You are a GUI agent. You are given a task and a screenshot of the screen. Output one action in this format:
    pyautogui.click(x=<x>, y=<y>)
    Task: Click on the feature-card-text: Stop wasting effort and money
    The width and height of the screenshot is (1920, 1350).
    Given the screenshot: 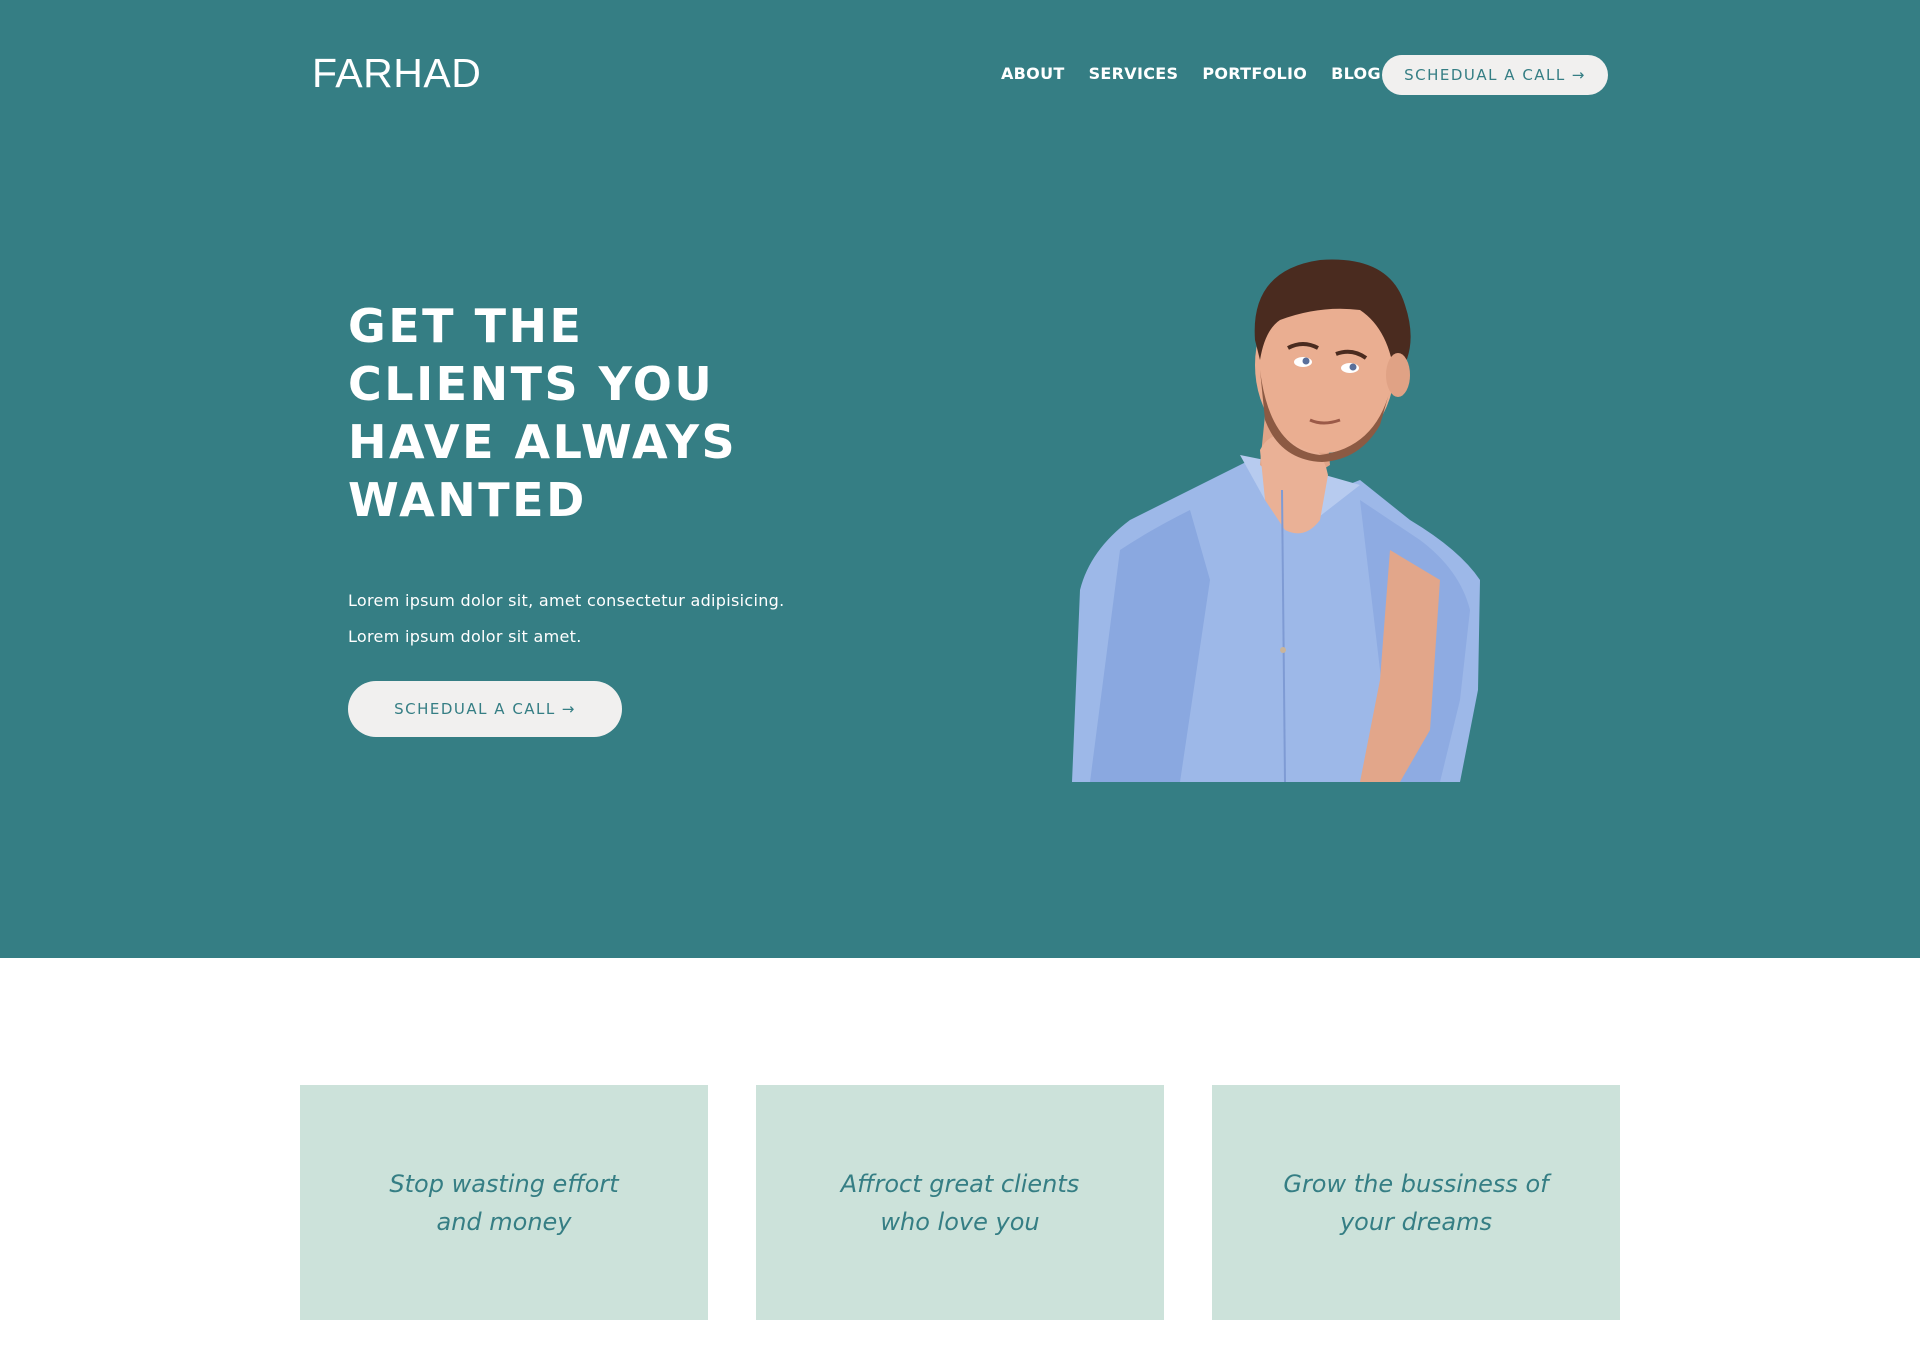 What is the action you would take?
    pyautogui.click(x=504, y=1203)
    